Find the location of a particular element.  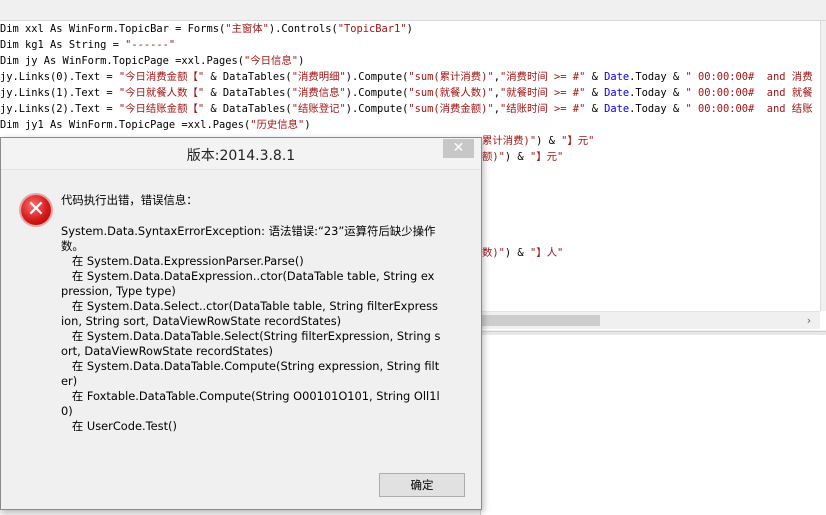

close-button: ✕ is located at coordinates (458, 148).